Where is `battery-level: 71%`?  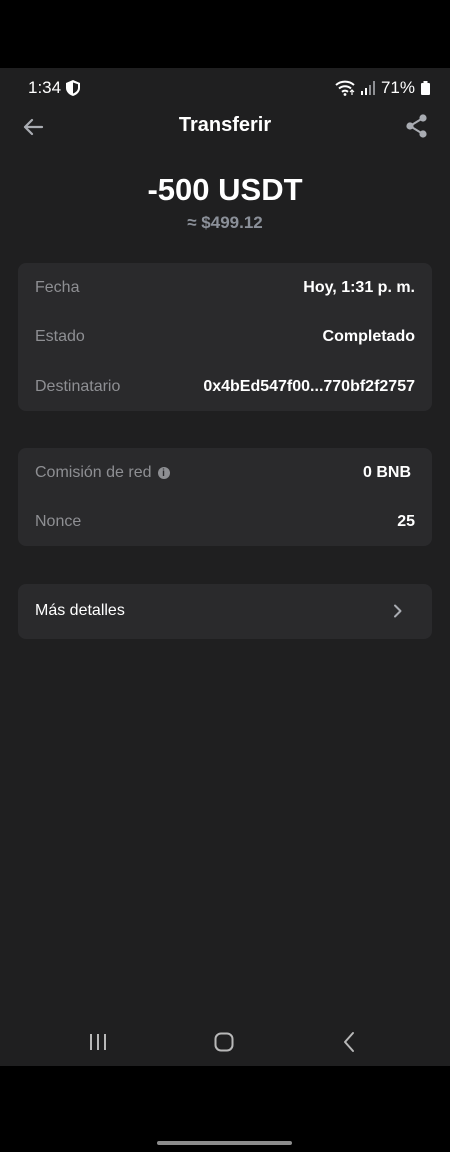
battery-level: 71% is located at coordinates (397, 87).